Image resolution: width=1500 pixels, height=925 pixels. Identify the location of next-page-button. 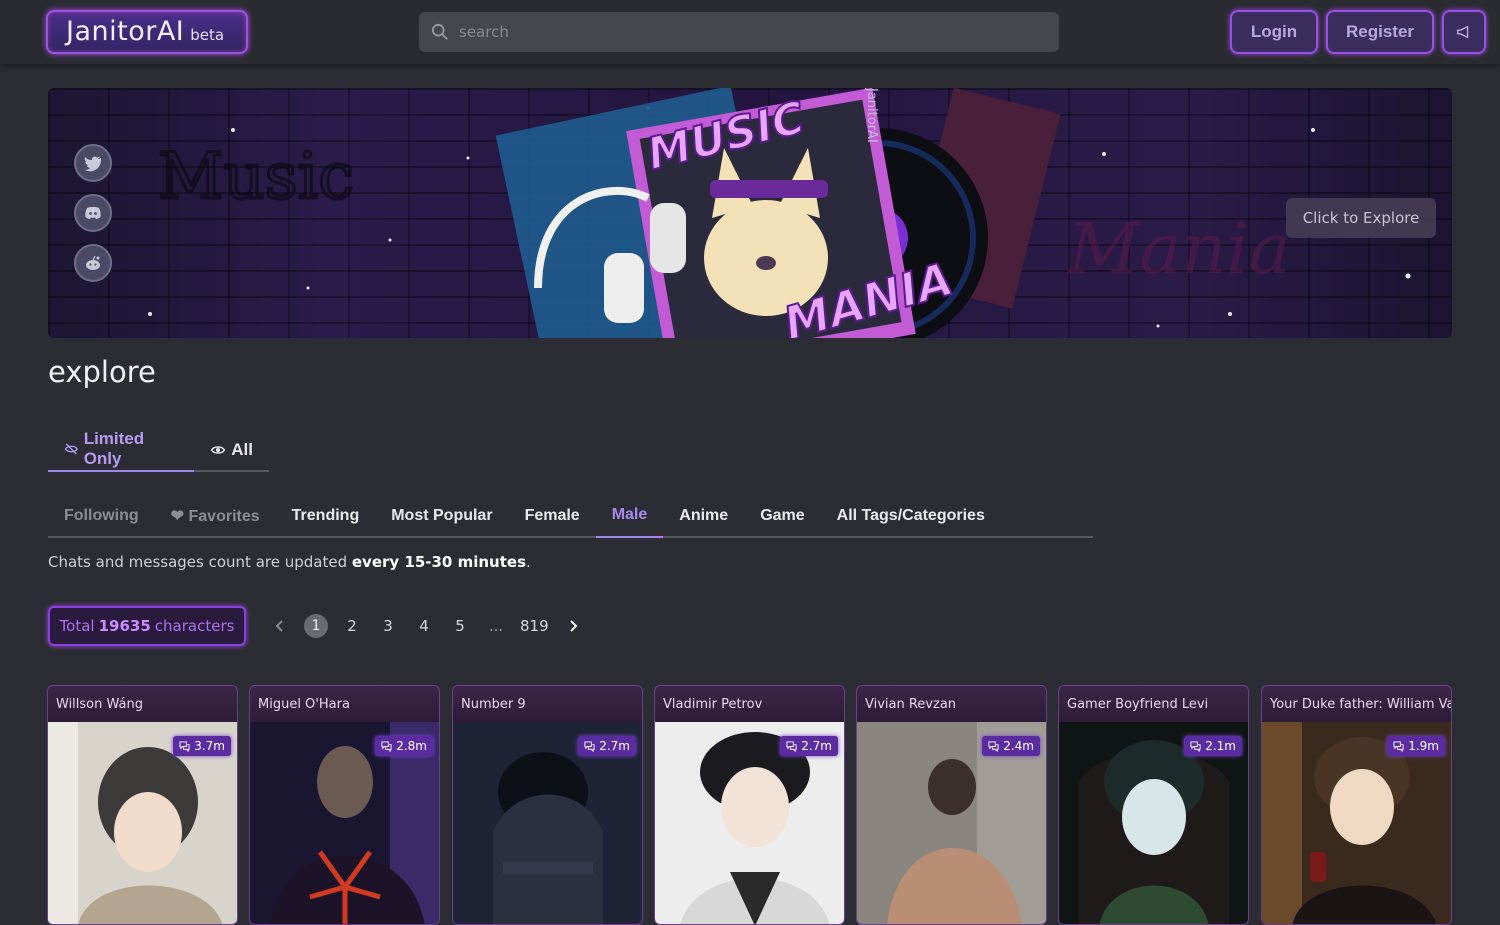
(573, 626).